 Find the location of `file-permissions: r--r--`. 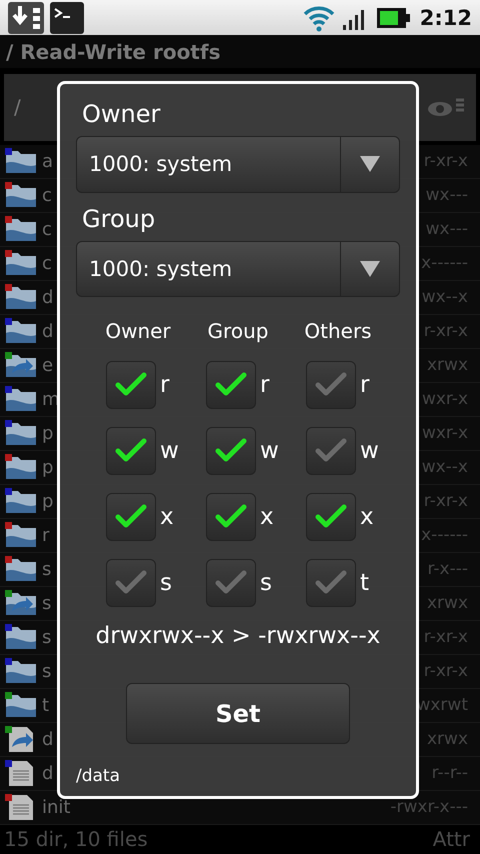

file-permissions: r--r-- is located at coordinates (450, 773).